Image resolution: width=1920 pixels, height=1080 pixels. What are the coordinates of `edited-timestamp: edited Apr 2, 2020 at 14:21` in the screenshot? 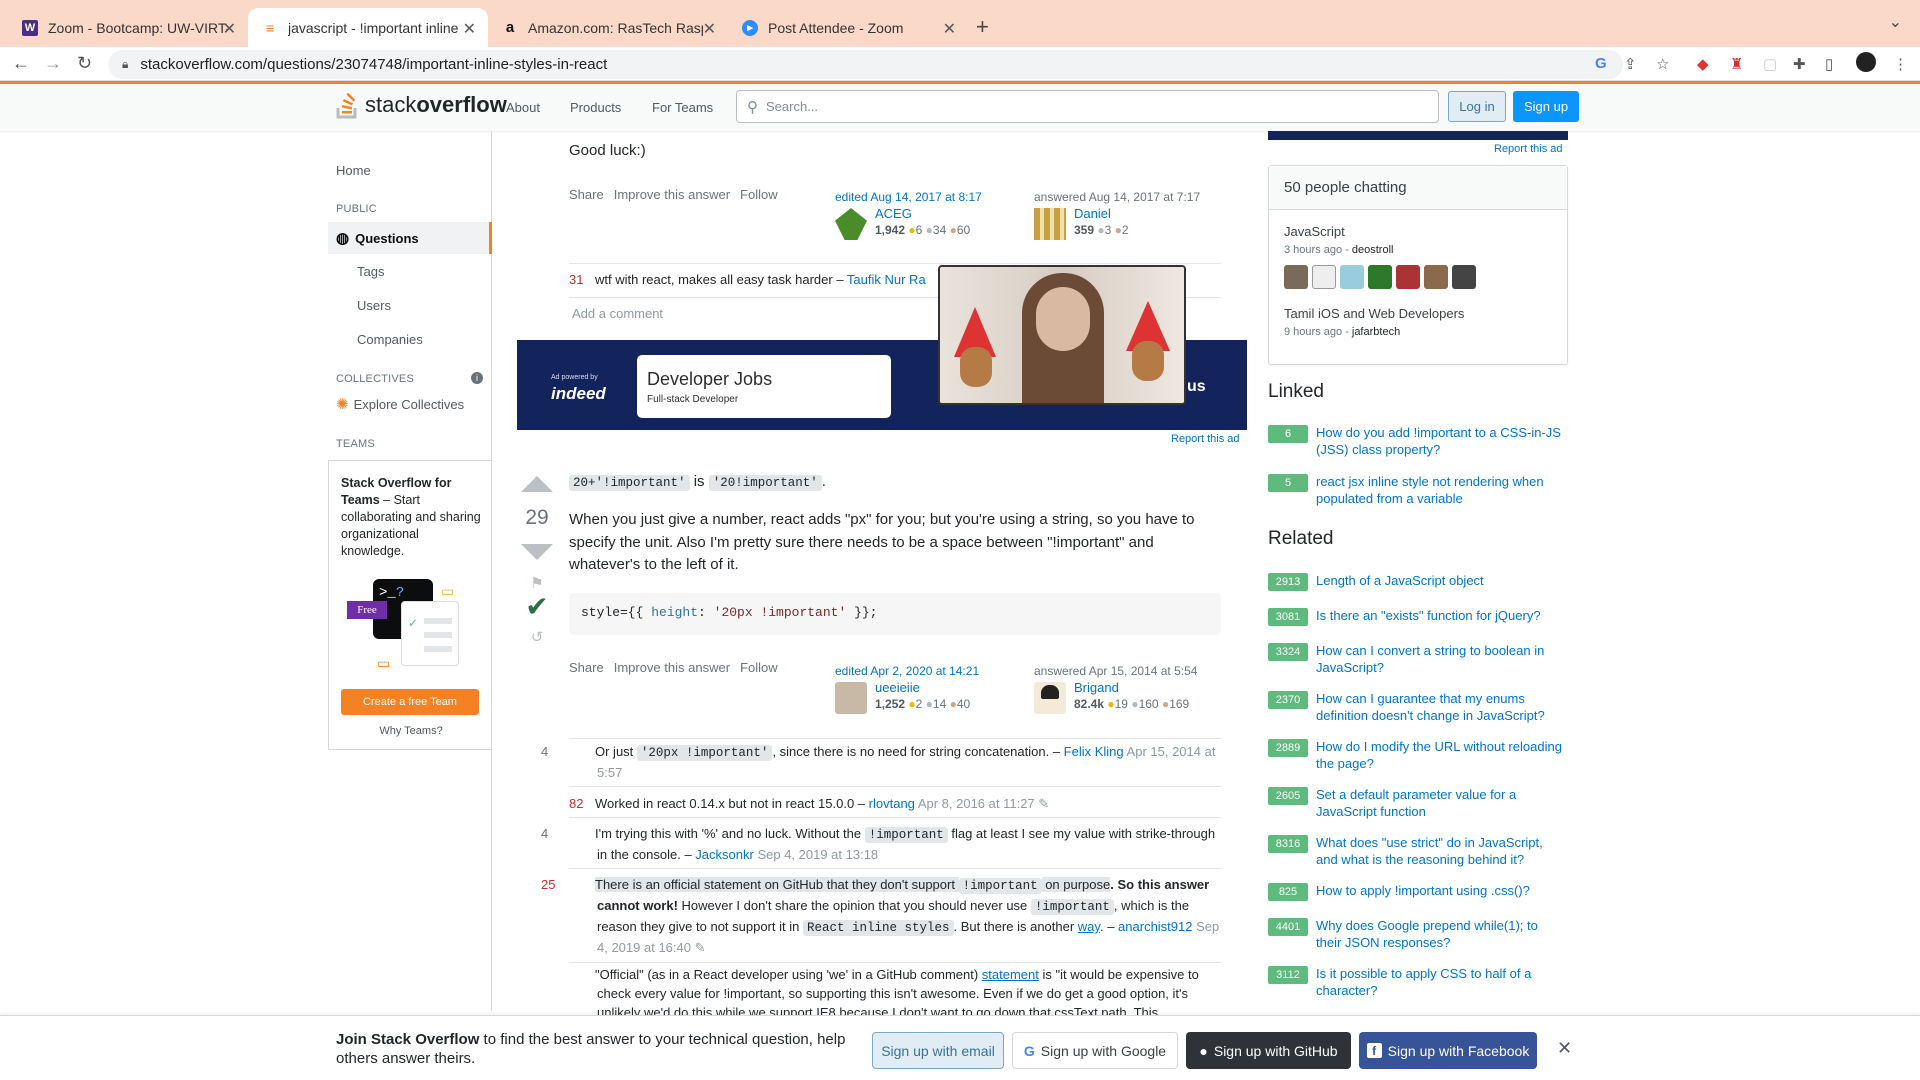 It's located at (907, 671).